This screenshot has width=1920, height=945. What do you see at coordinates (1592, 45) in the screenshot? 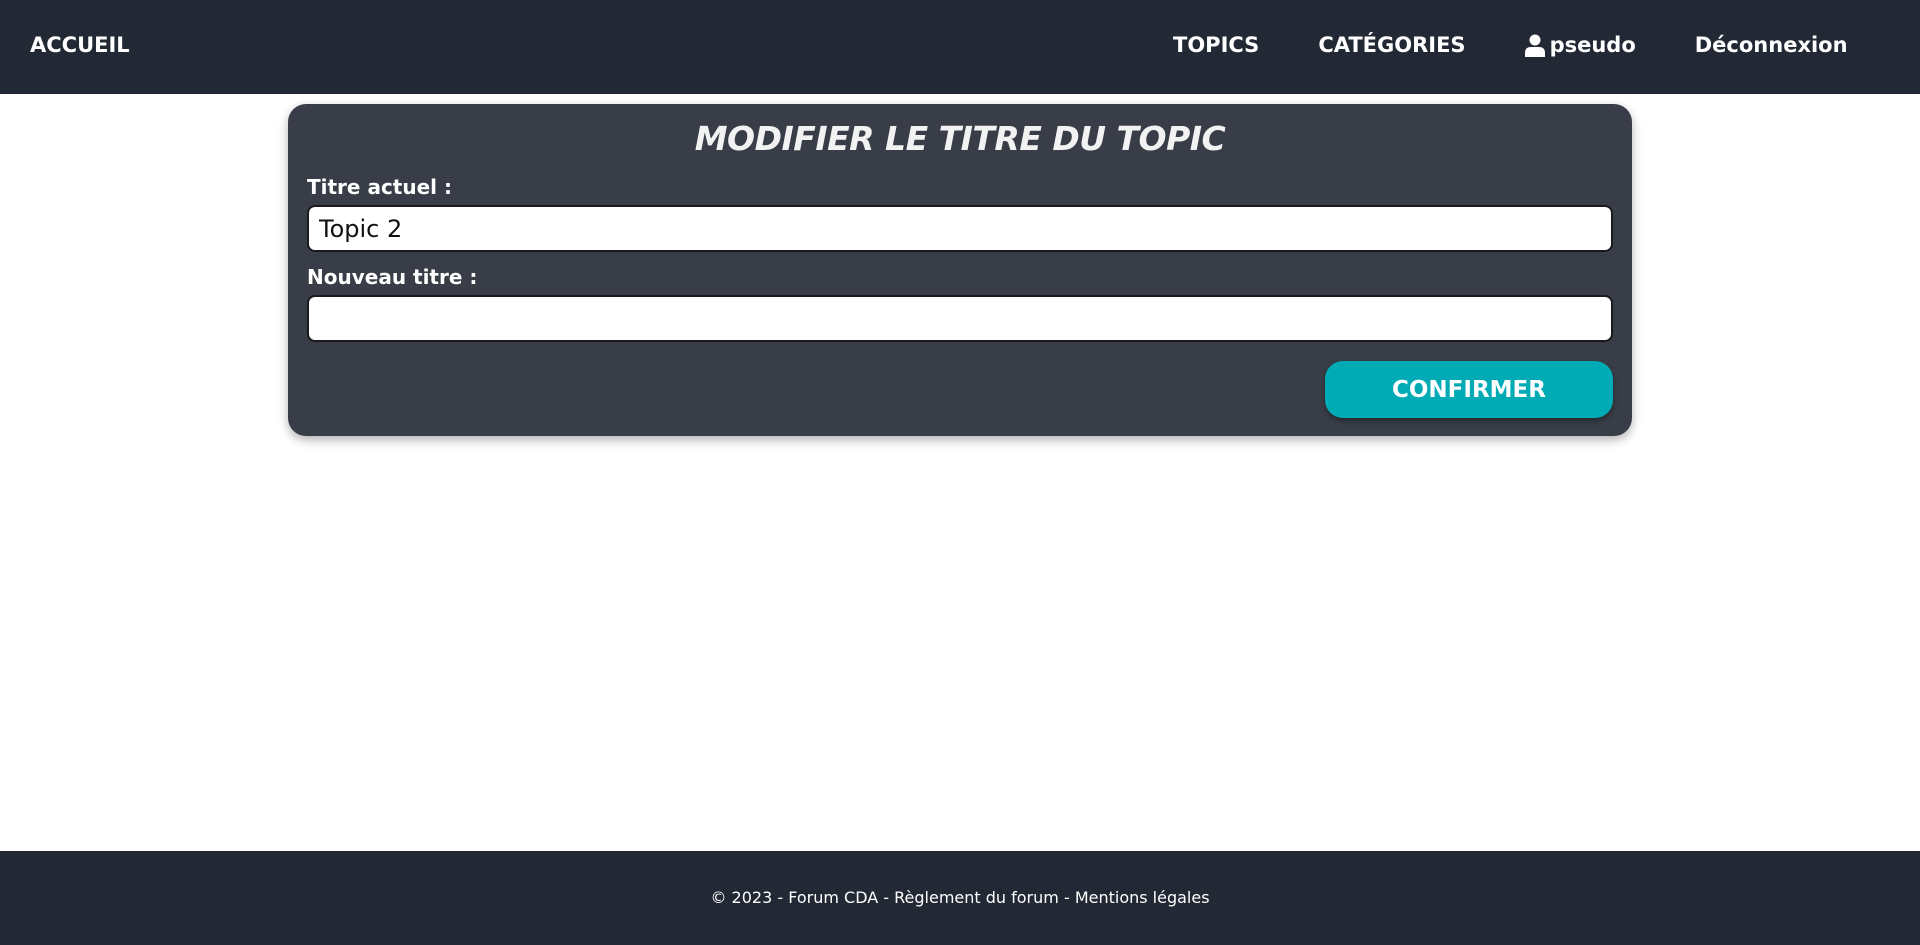
I see `user-name: pseudo` at bounding box center [1592, 45].